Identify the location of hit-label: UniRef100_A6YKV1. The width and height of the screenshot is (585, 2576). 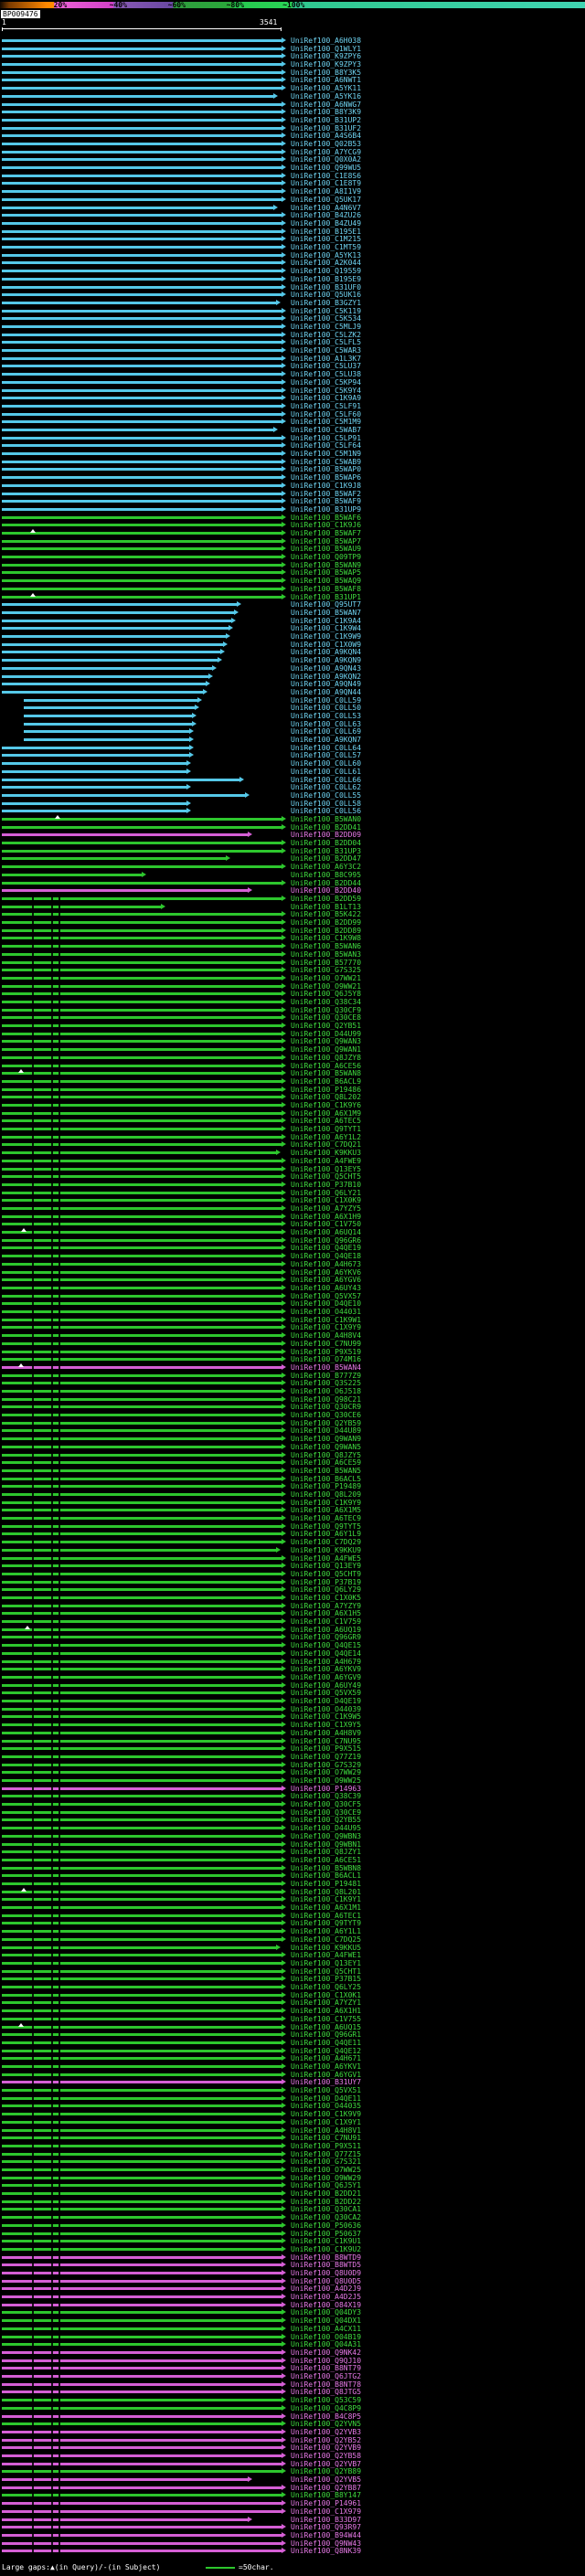
(326, 2066).